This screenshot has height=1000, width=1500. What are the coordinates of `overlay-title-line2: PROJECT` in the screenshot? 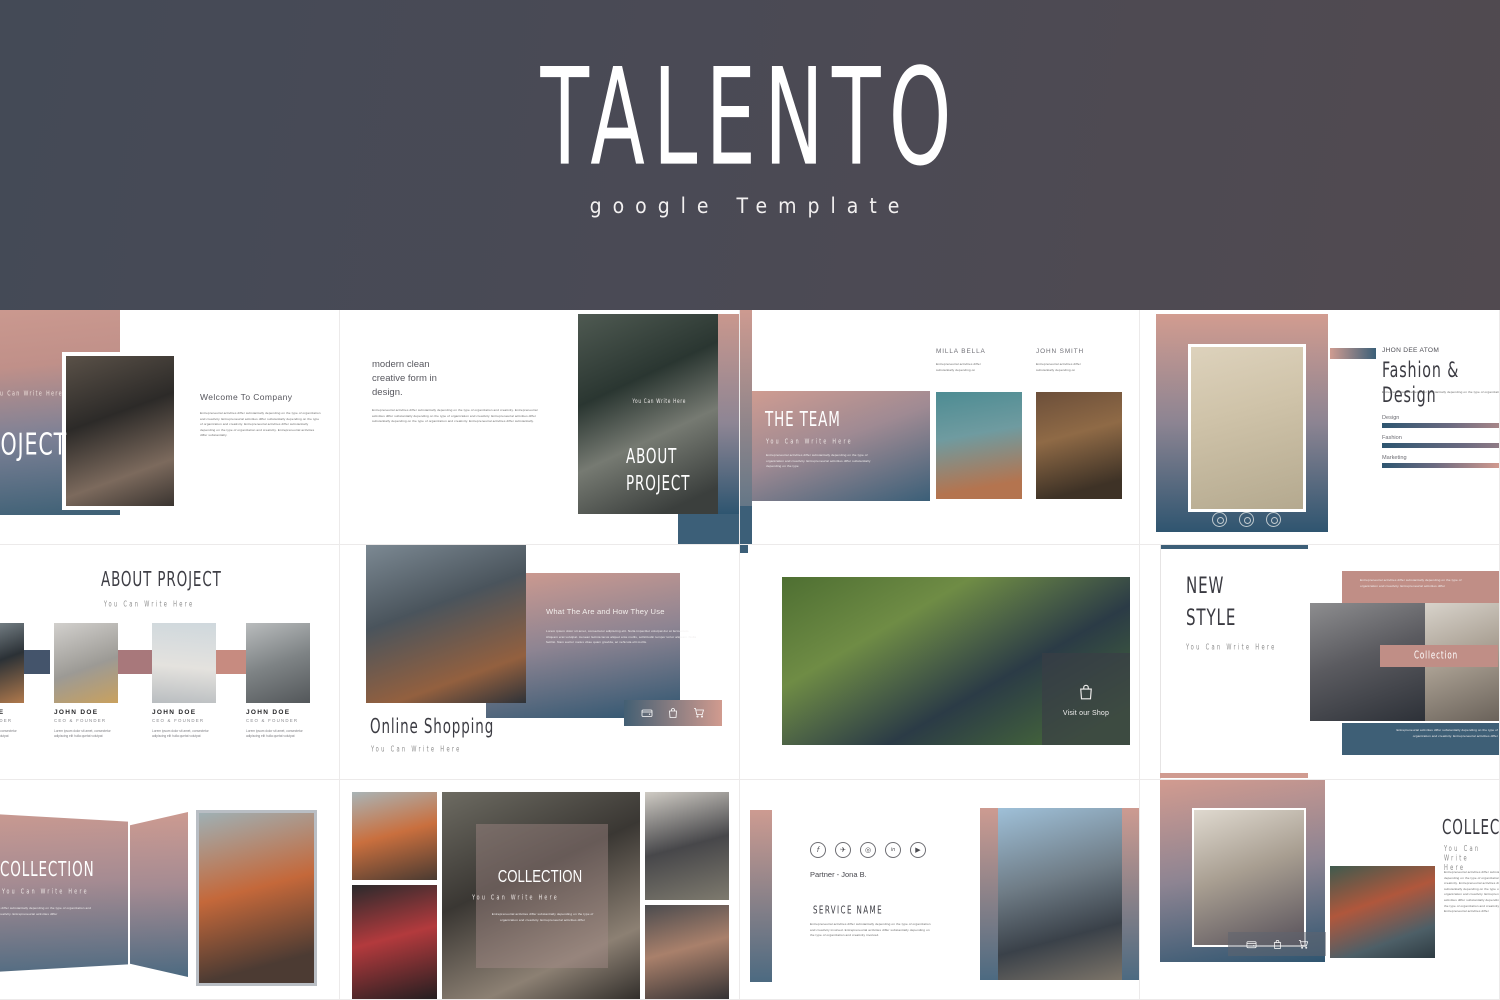 It's located at (658, 484).